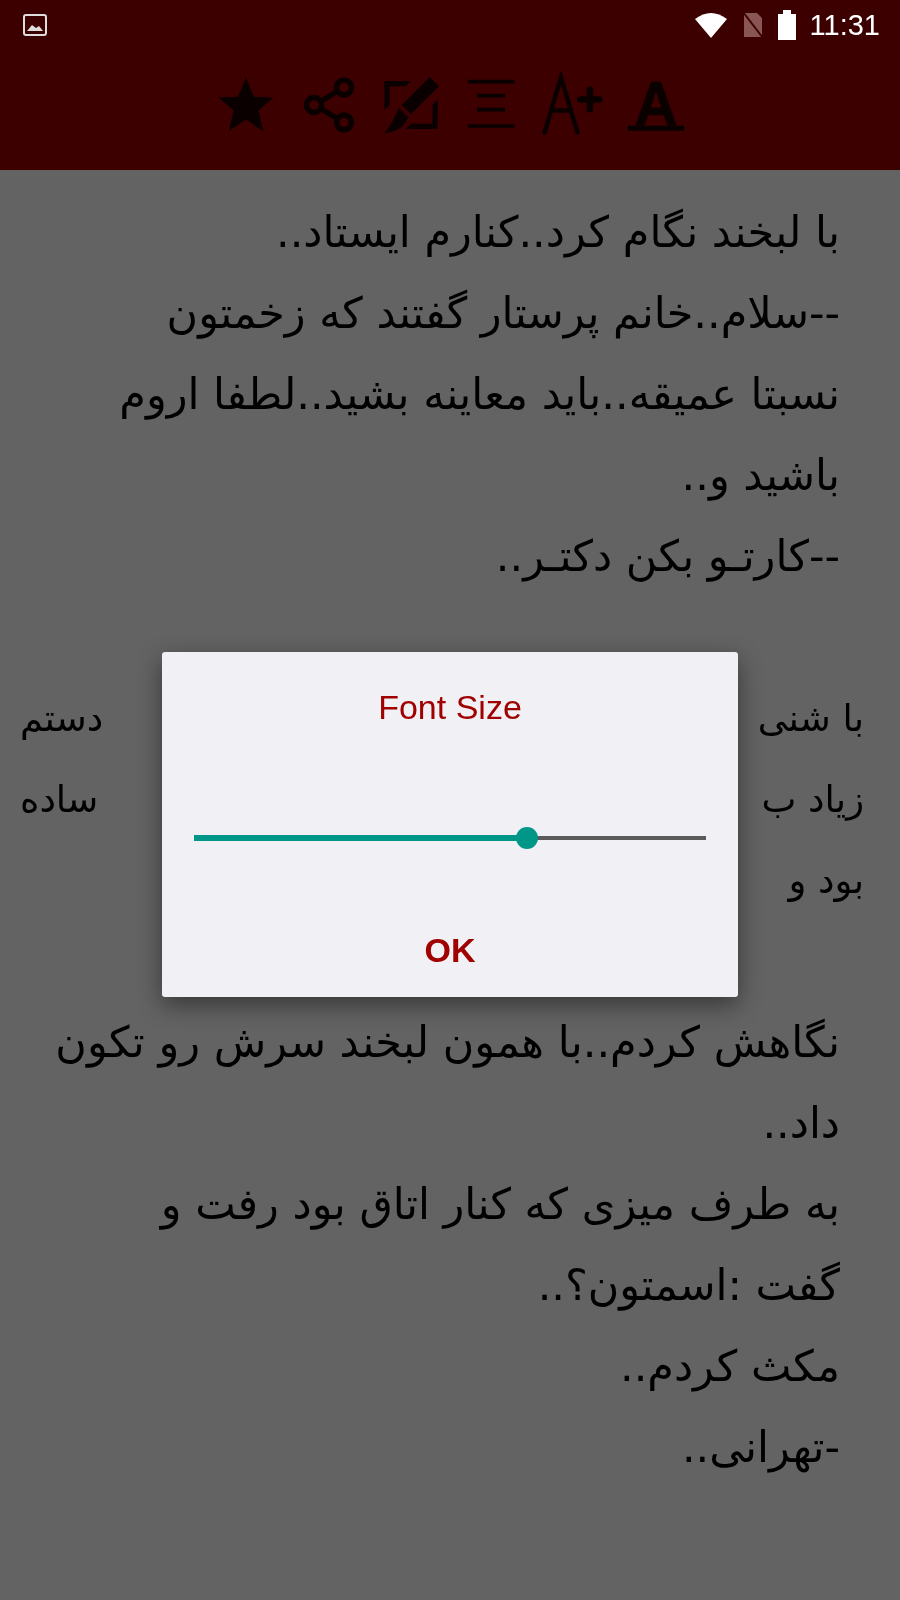  I want to click on story-text-line: دستم, so click(62, 719).